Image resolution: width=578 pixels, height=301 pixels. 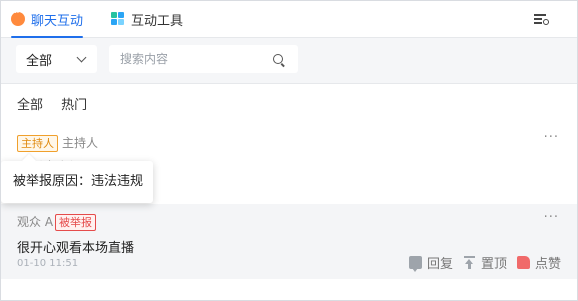 What do you see at coordinates (493, 264) in the screenshot?
I see `pin-top-label: 置顶` at bounding box center [493, 264].